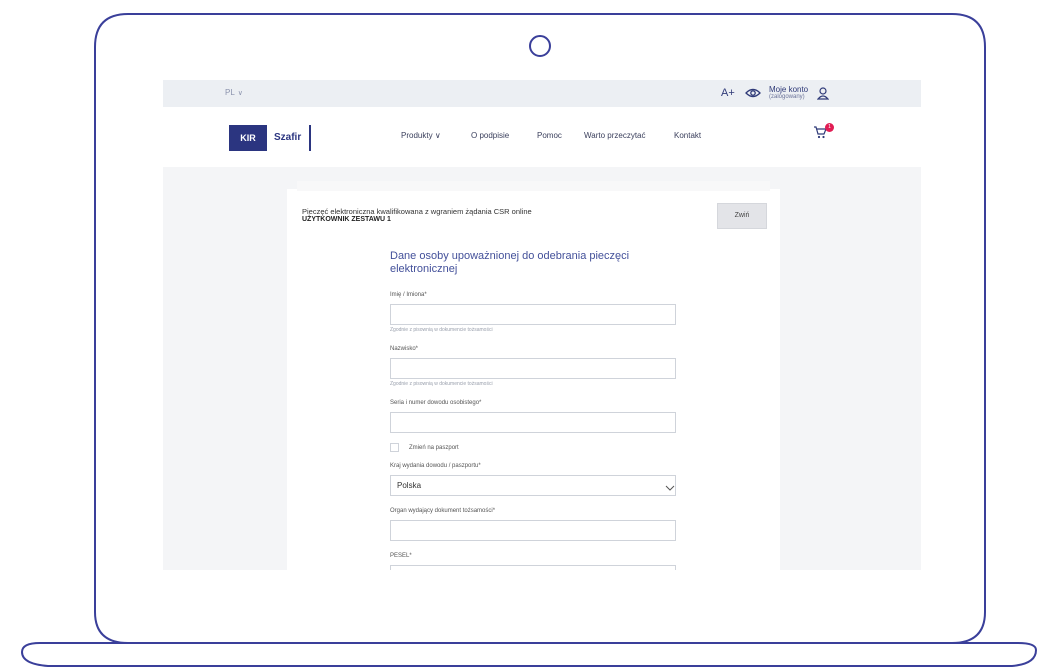  I want to click on eye-icon, so click(753, 93).